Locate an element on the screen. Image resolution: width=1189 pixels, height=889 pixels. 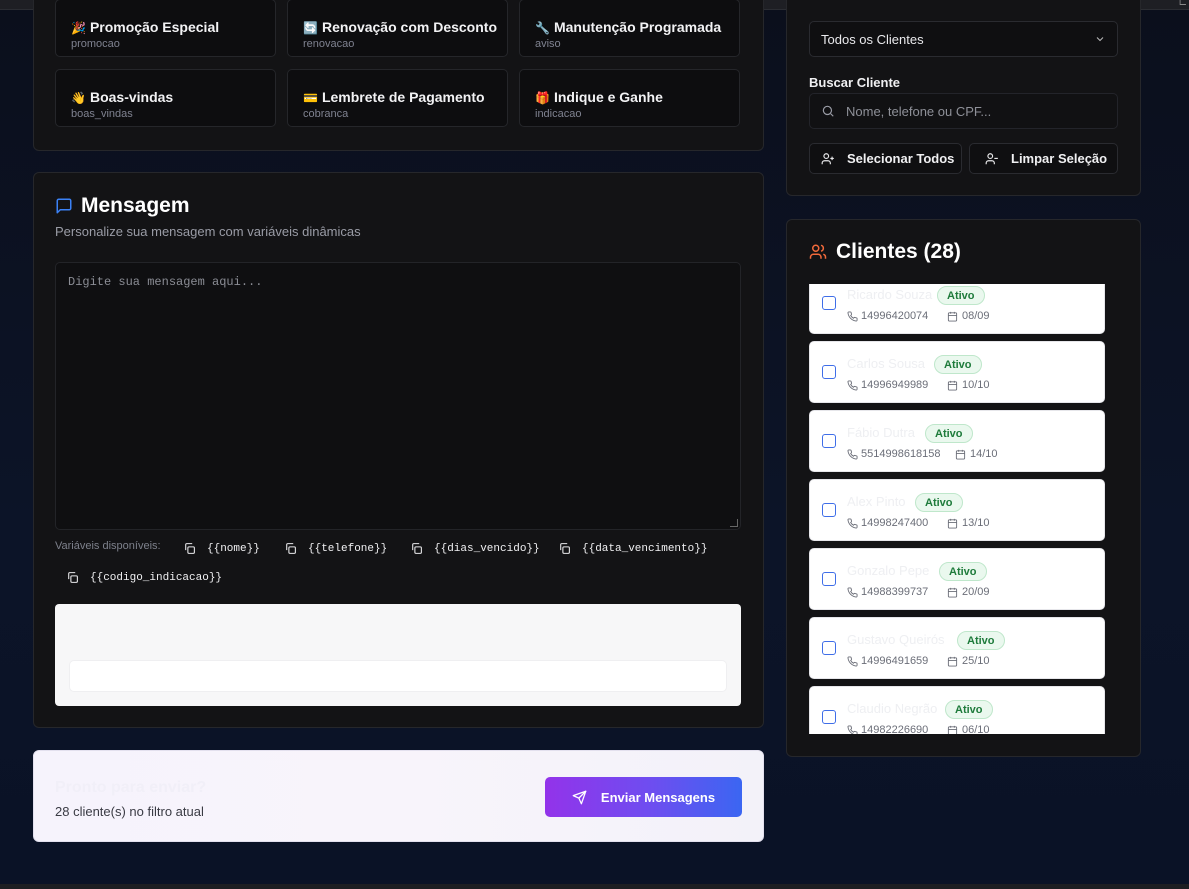
variable-label: {{codigo_indicacao}} is located at coordinates (156, 577).